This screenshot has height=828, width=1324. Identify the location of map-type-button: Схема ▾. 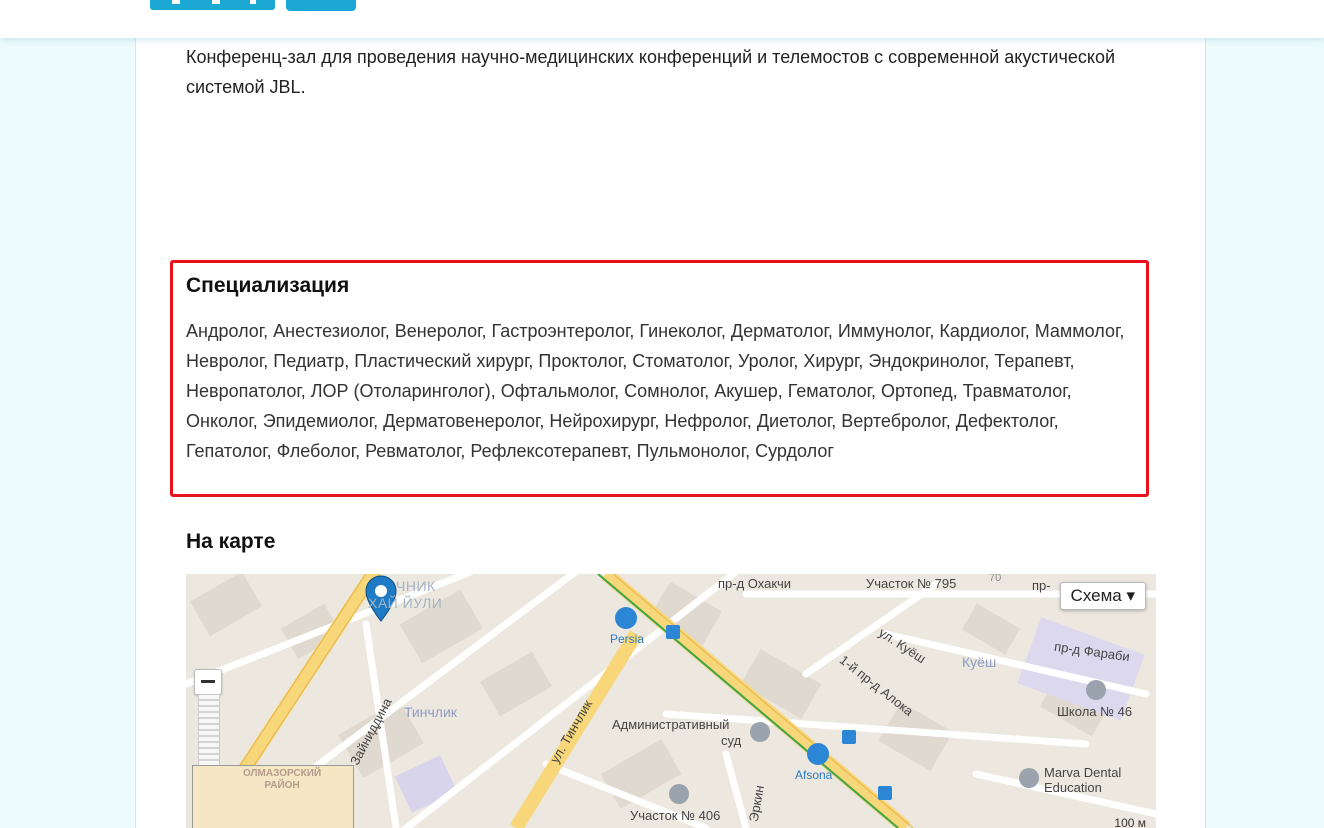
(1102, 596).